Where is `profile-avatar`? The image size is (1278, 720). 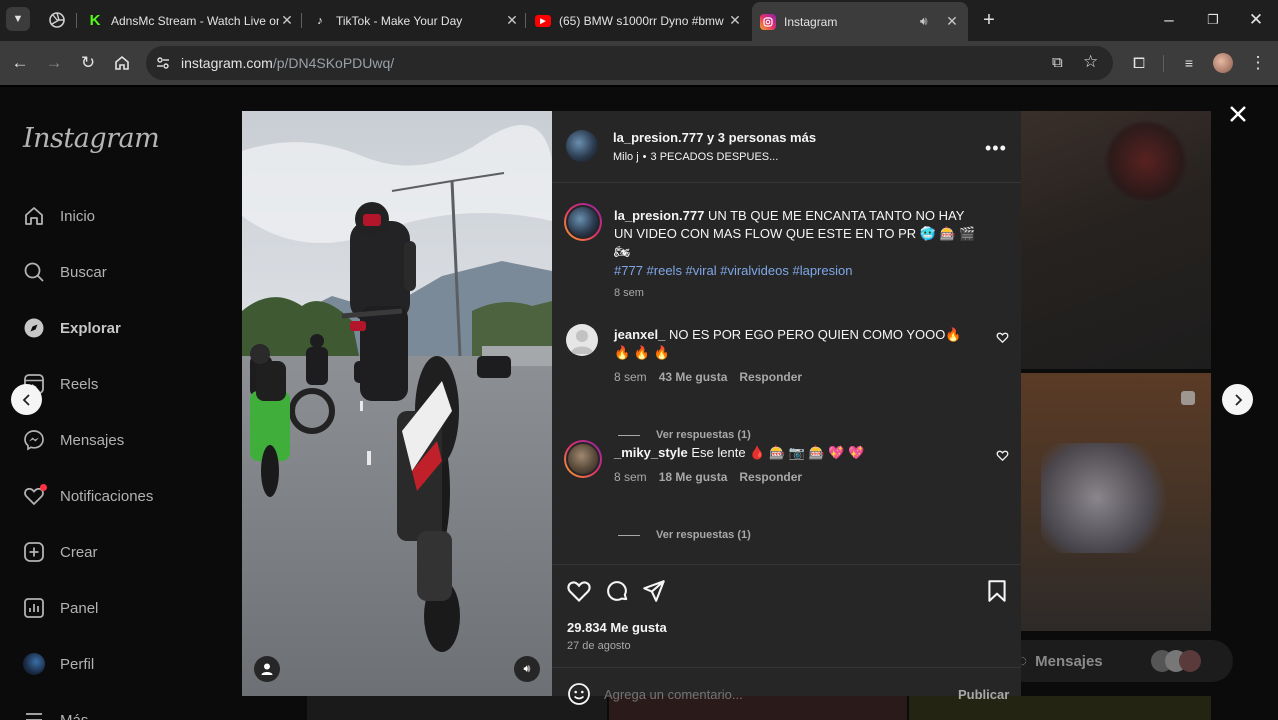 profile-avatar is located at coordinates (1223, 63).